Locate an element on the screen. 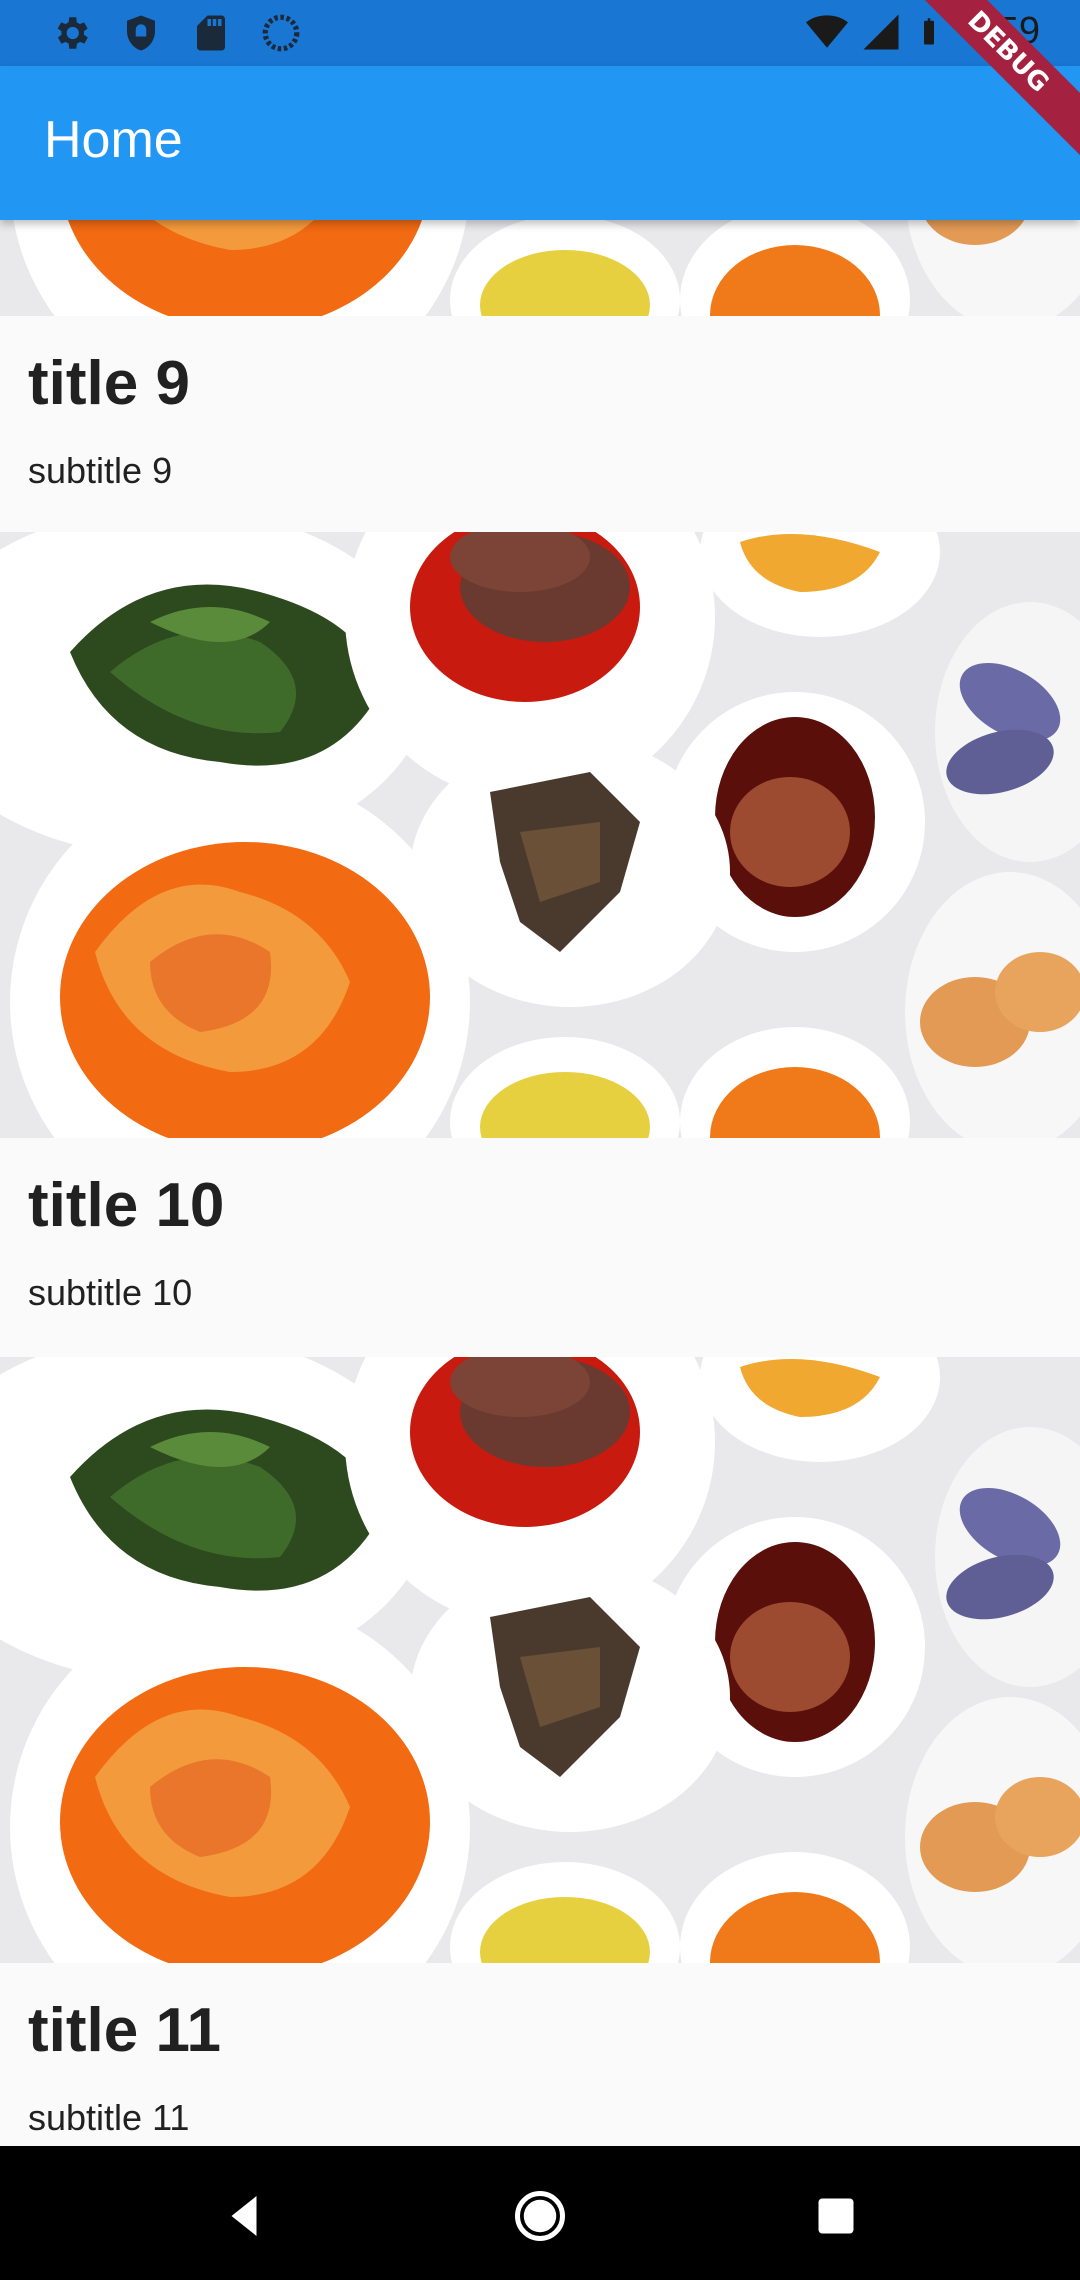  cell-signal-icon is located at coordinates (881, 31).